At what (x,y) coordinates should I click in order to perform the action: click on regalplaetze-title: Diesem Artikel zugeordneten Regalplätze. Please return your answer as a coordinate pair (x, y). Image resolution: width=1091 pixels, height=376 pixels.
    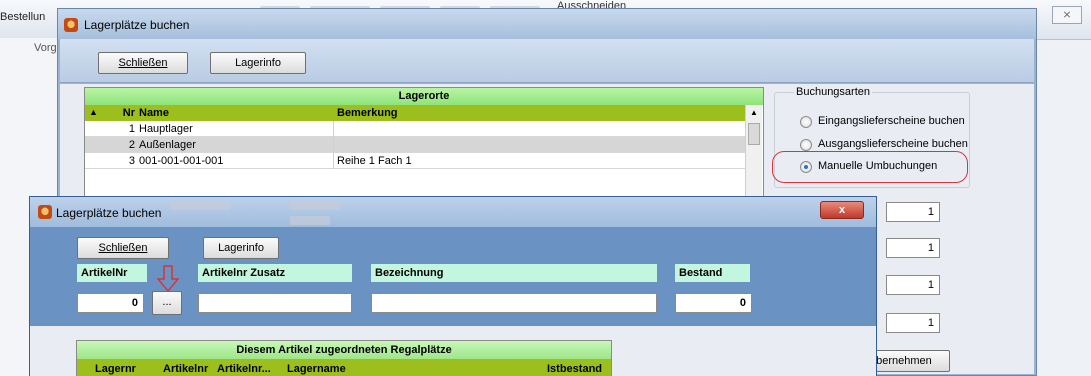
    Looking at the image, I should click on (344, 350).